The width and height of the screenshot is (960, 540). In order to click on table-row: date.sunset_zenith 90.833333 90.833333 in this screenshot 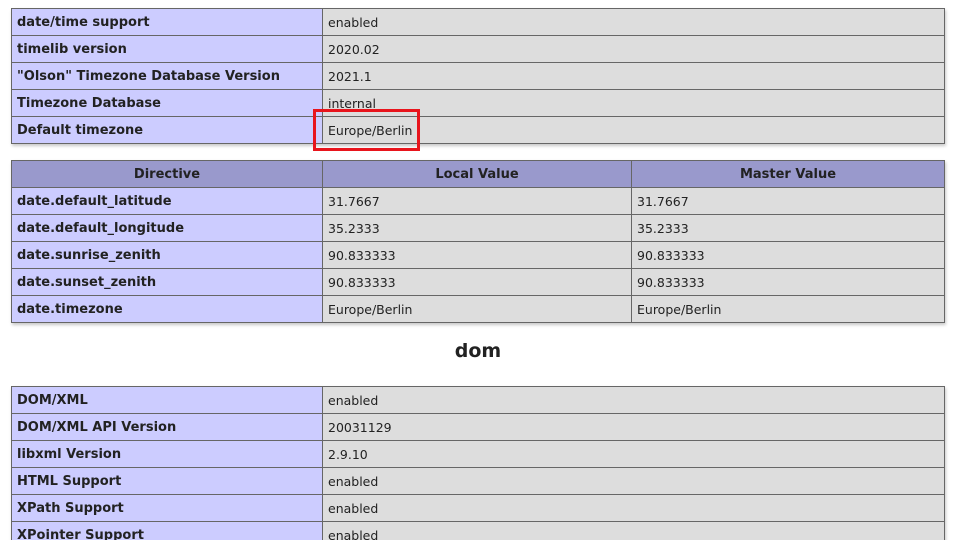, I will do `click(478, 282)`.